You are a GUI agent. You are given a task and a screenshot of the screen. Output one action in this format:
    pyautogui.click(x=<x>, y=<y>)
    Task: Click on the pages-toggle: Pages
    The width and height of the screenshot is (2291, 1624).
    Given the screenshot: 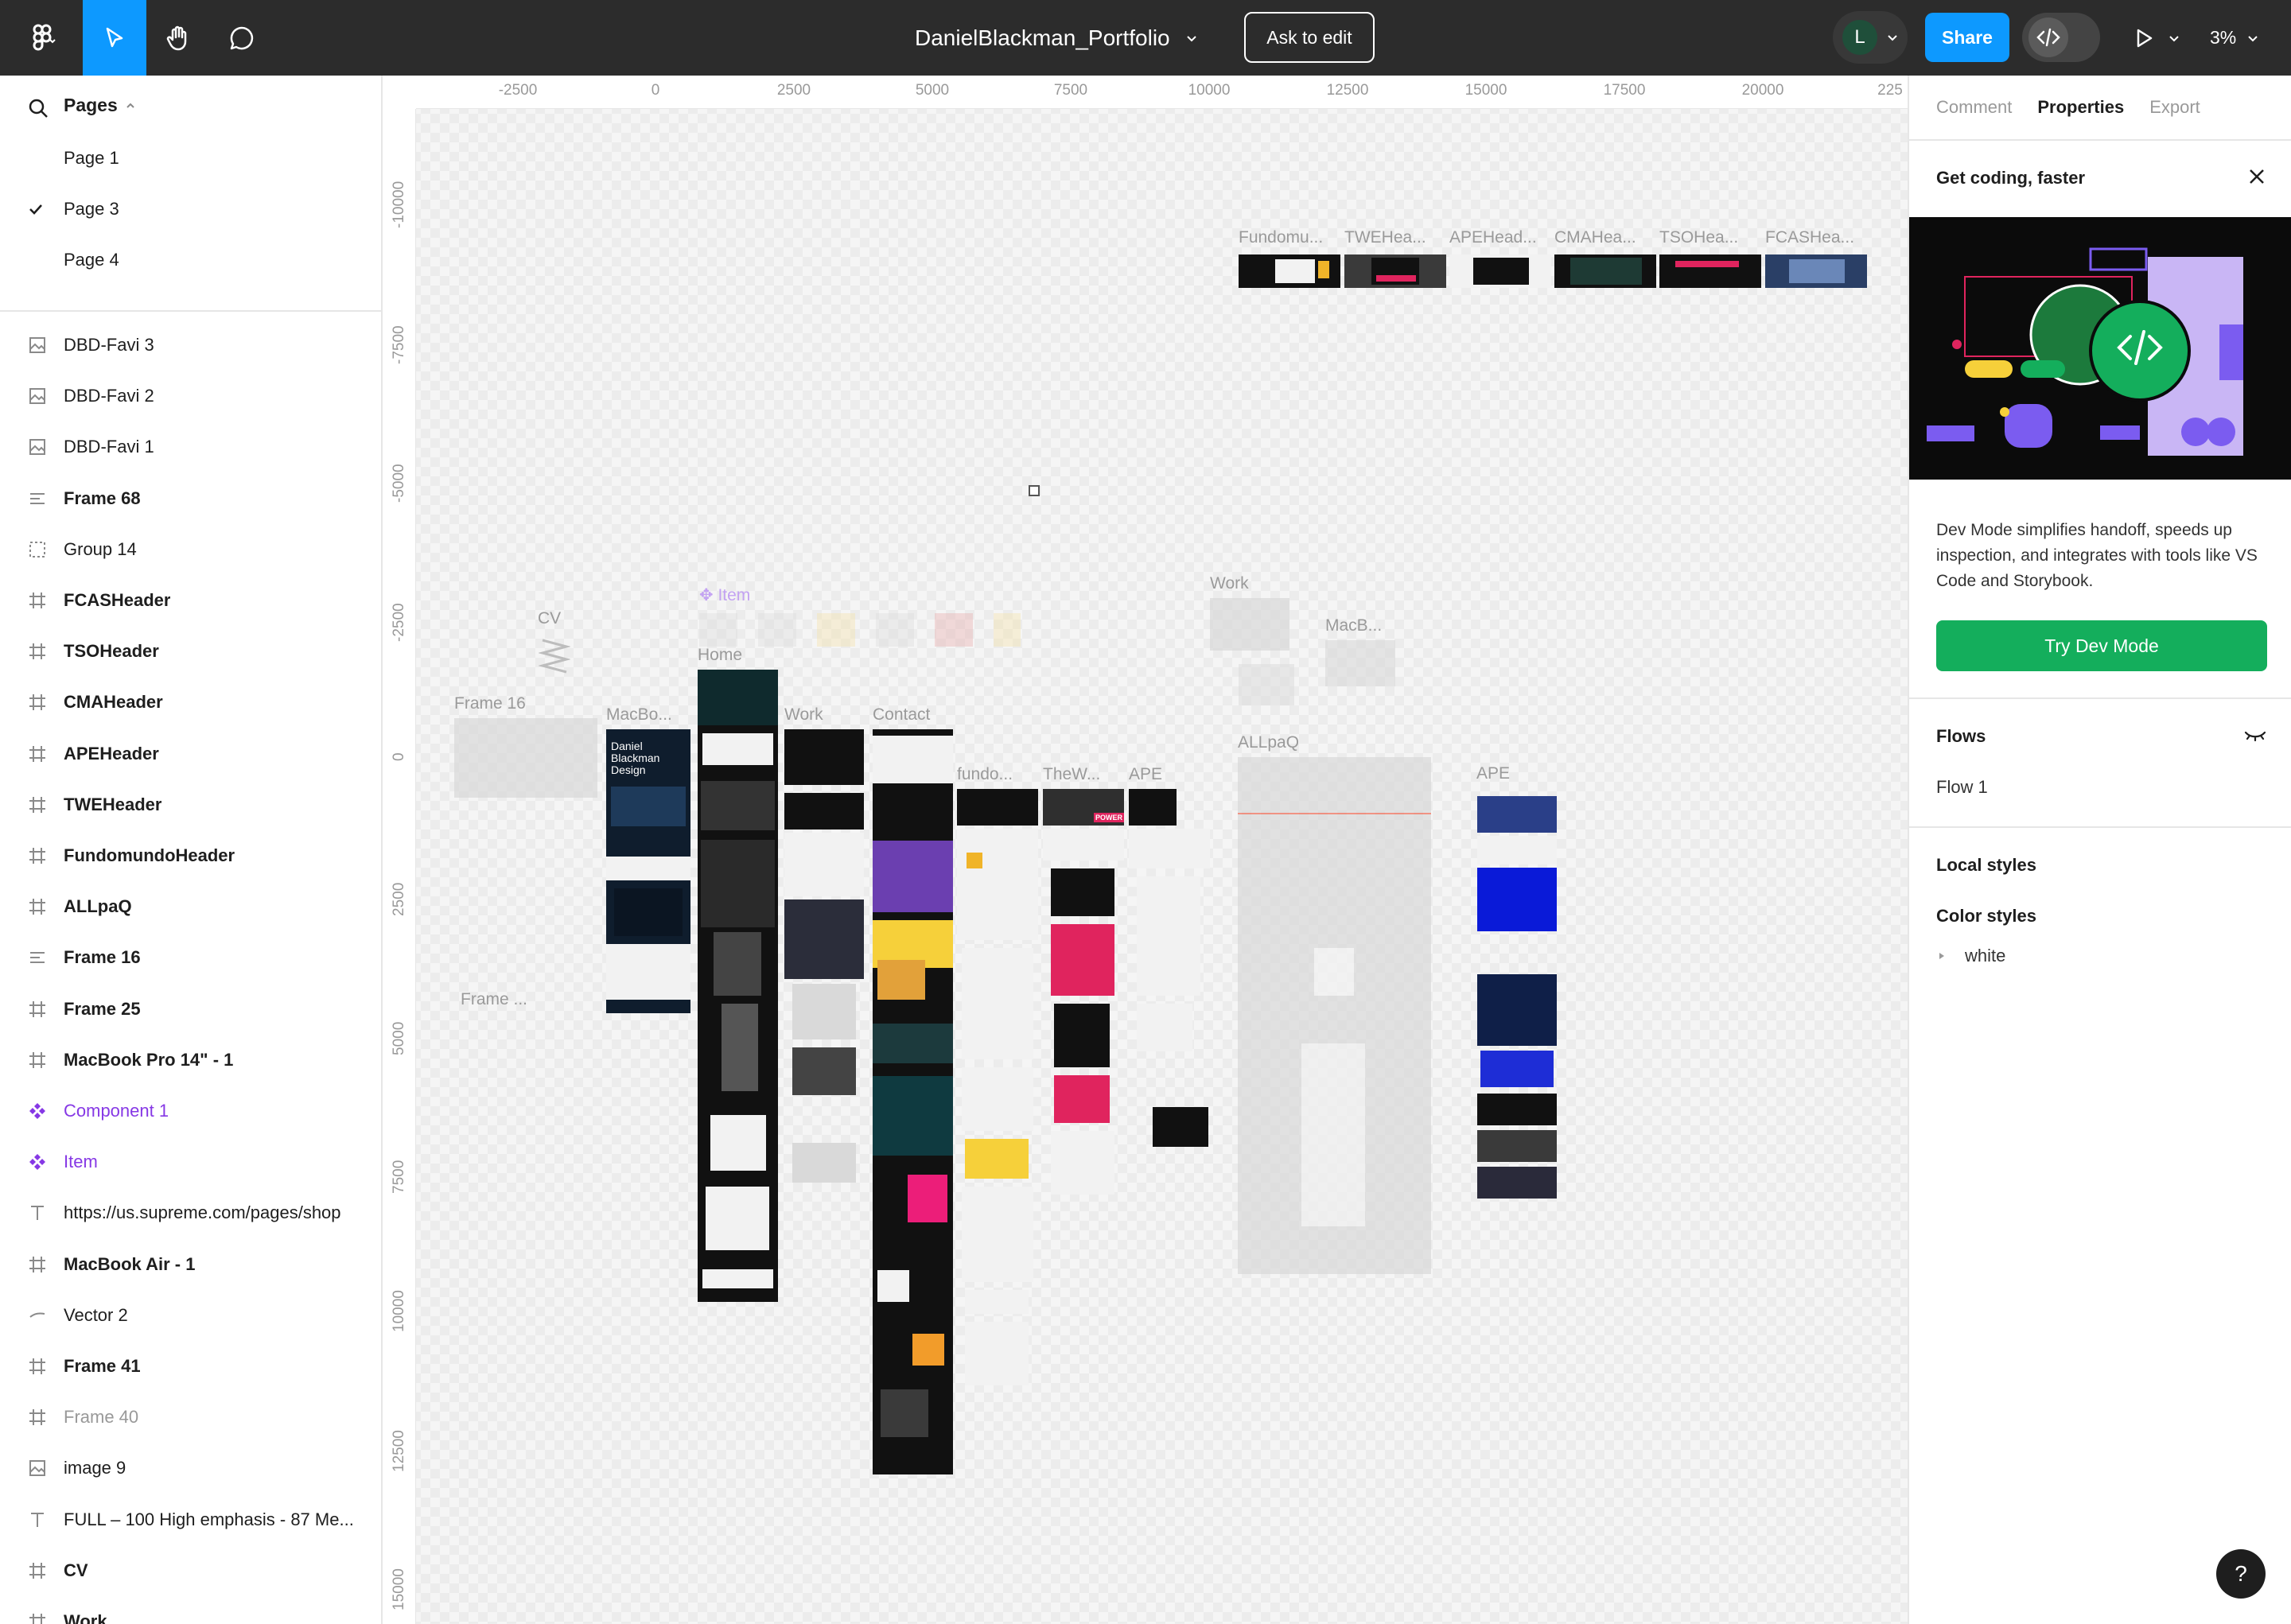 What is the action you would take?
    pyautogui.click(x=100, y=105)
    